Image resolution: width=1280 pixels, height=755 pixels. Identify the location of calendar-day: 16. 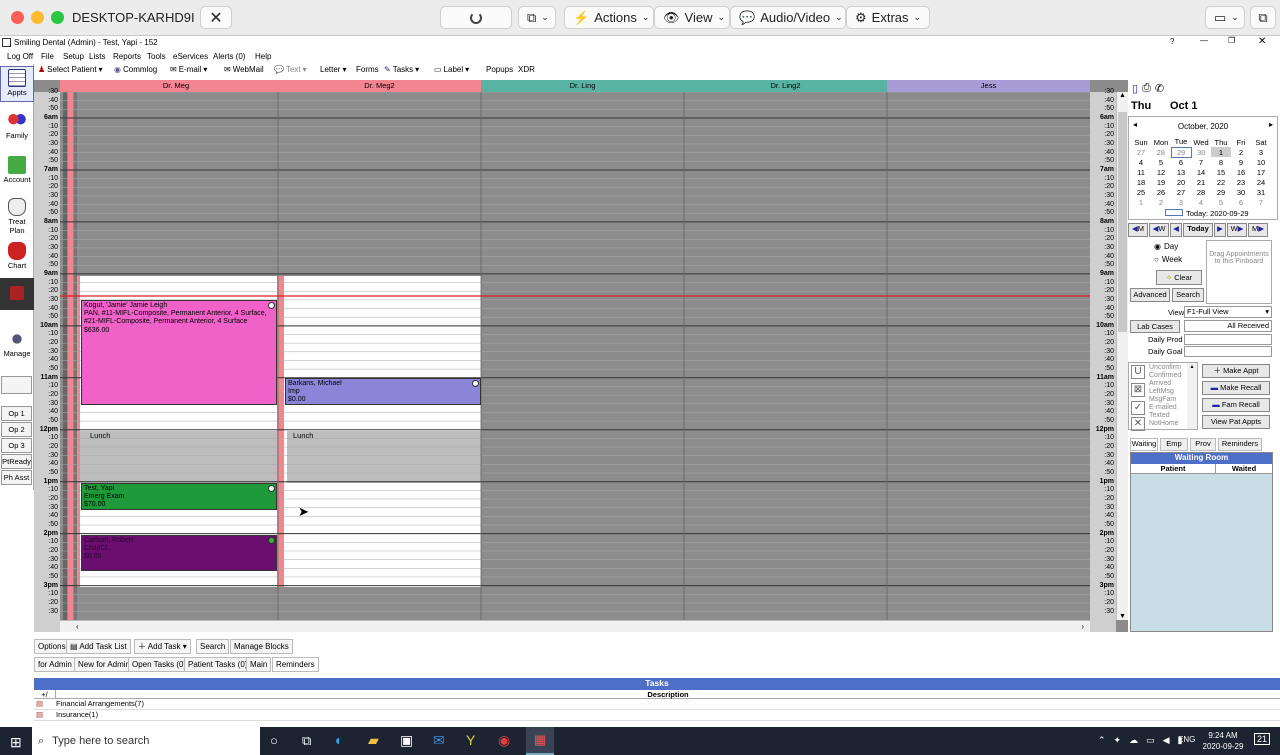
(1241, 172).